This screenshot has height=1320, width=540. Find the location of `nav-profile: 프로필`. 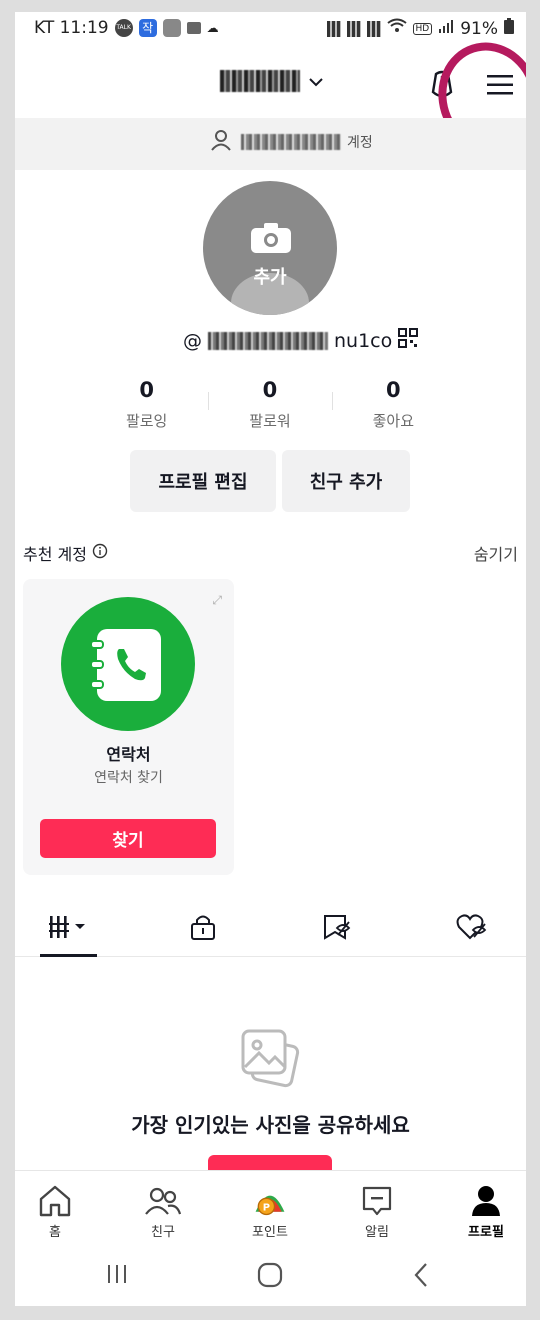

nav-profile: 프로필 is located at coordinates (486, 1211).